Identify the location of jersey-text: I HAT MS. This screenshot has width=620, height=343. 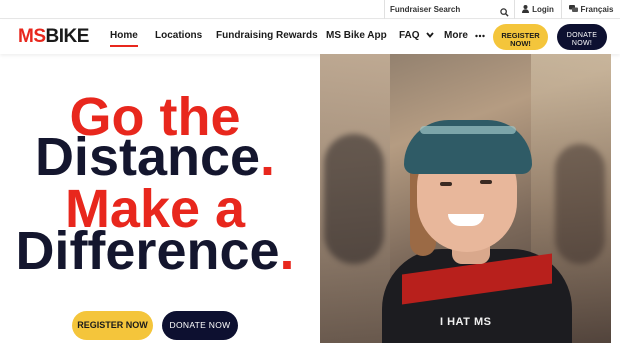
(466, 322).